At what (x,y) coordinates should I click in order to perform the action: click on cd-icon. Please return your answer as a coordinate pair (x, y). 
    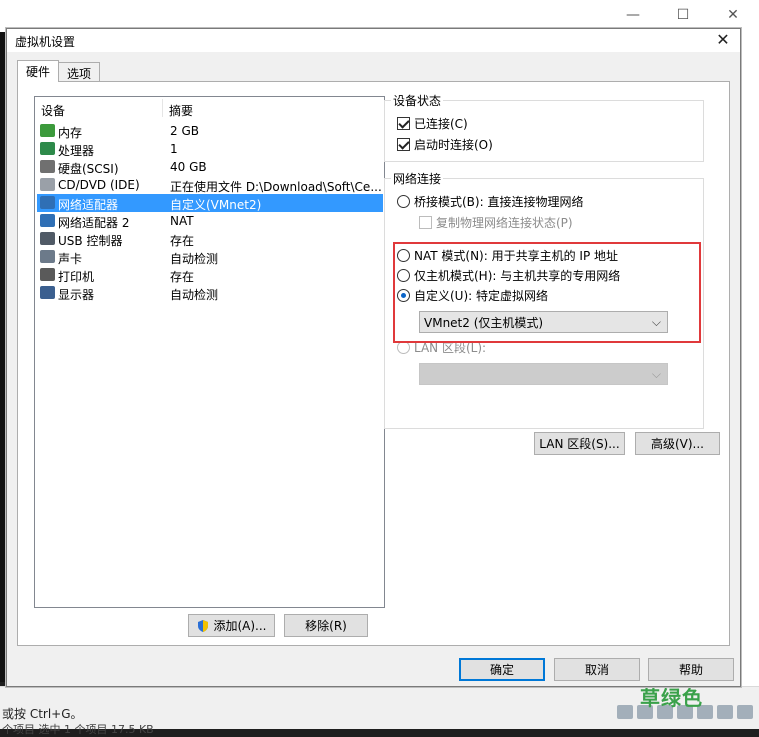
    Looking at the image, I should click on (47, 184).